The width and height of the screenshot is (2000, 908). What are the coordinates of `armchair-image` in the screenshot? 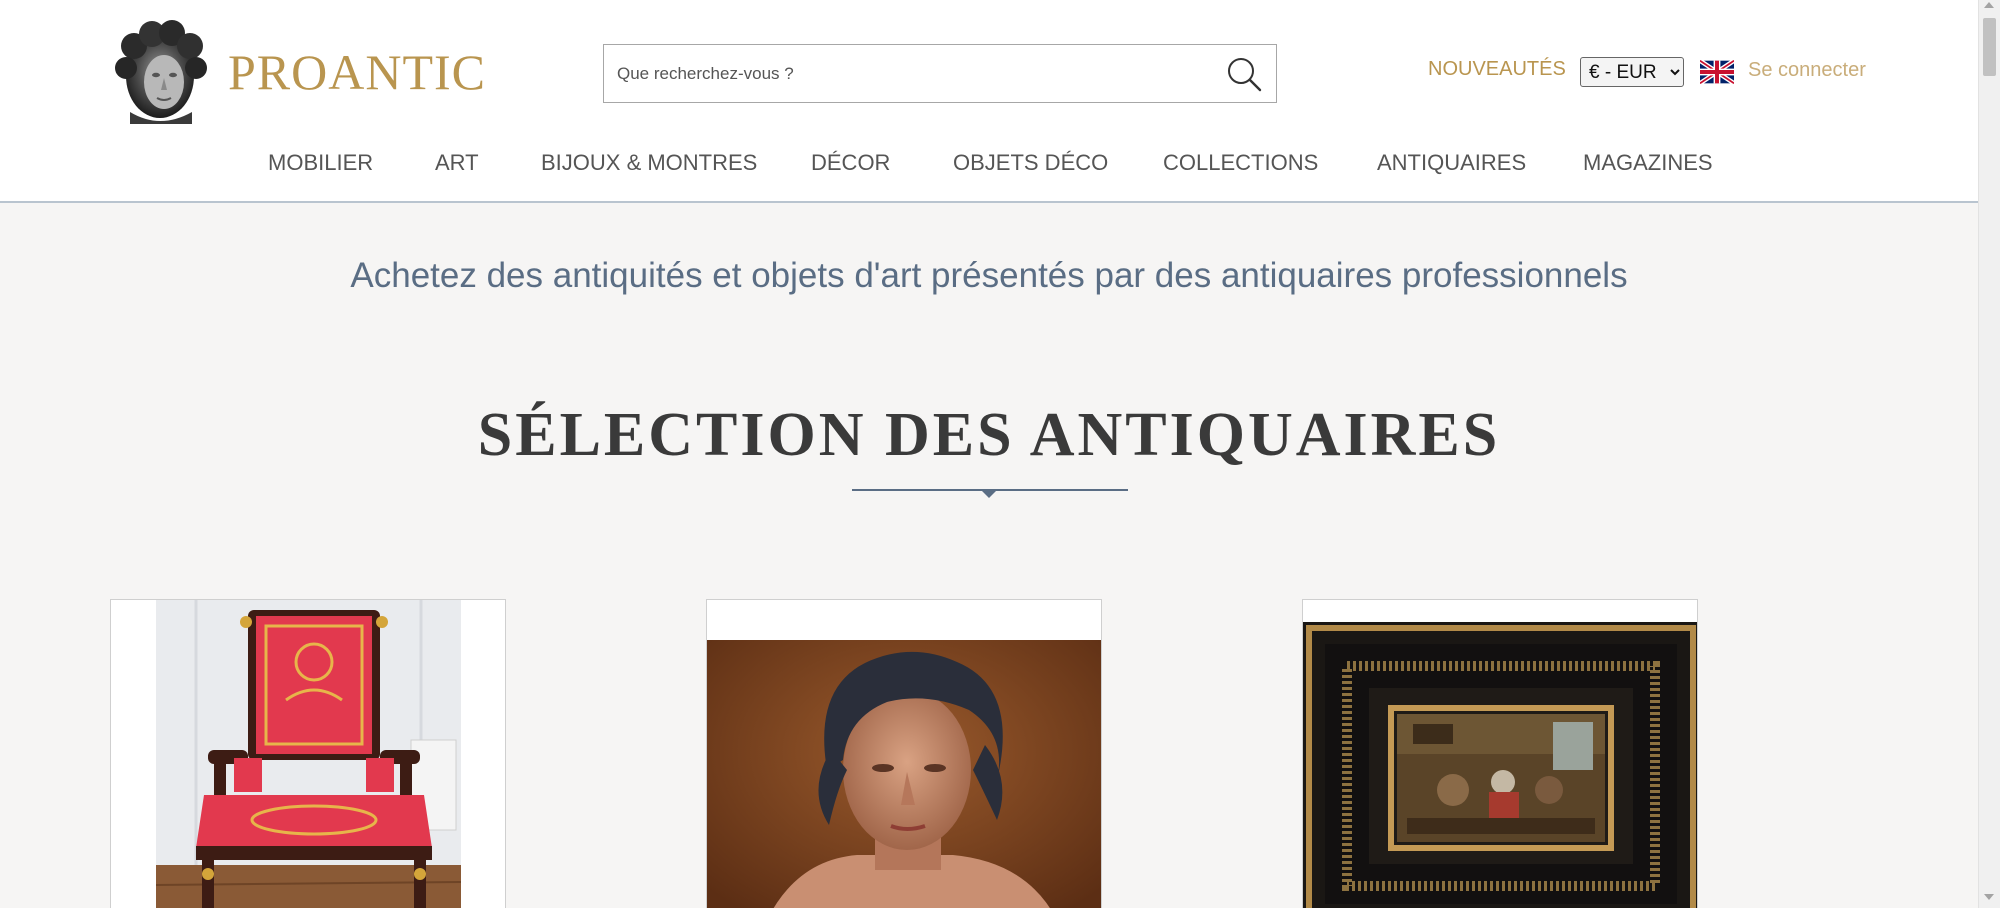 It's located at (308, 754).